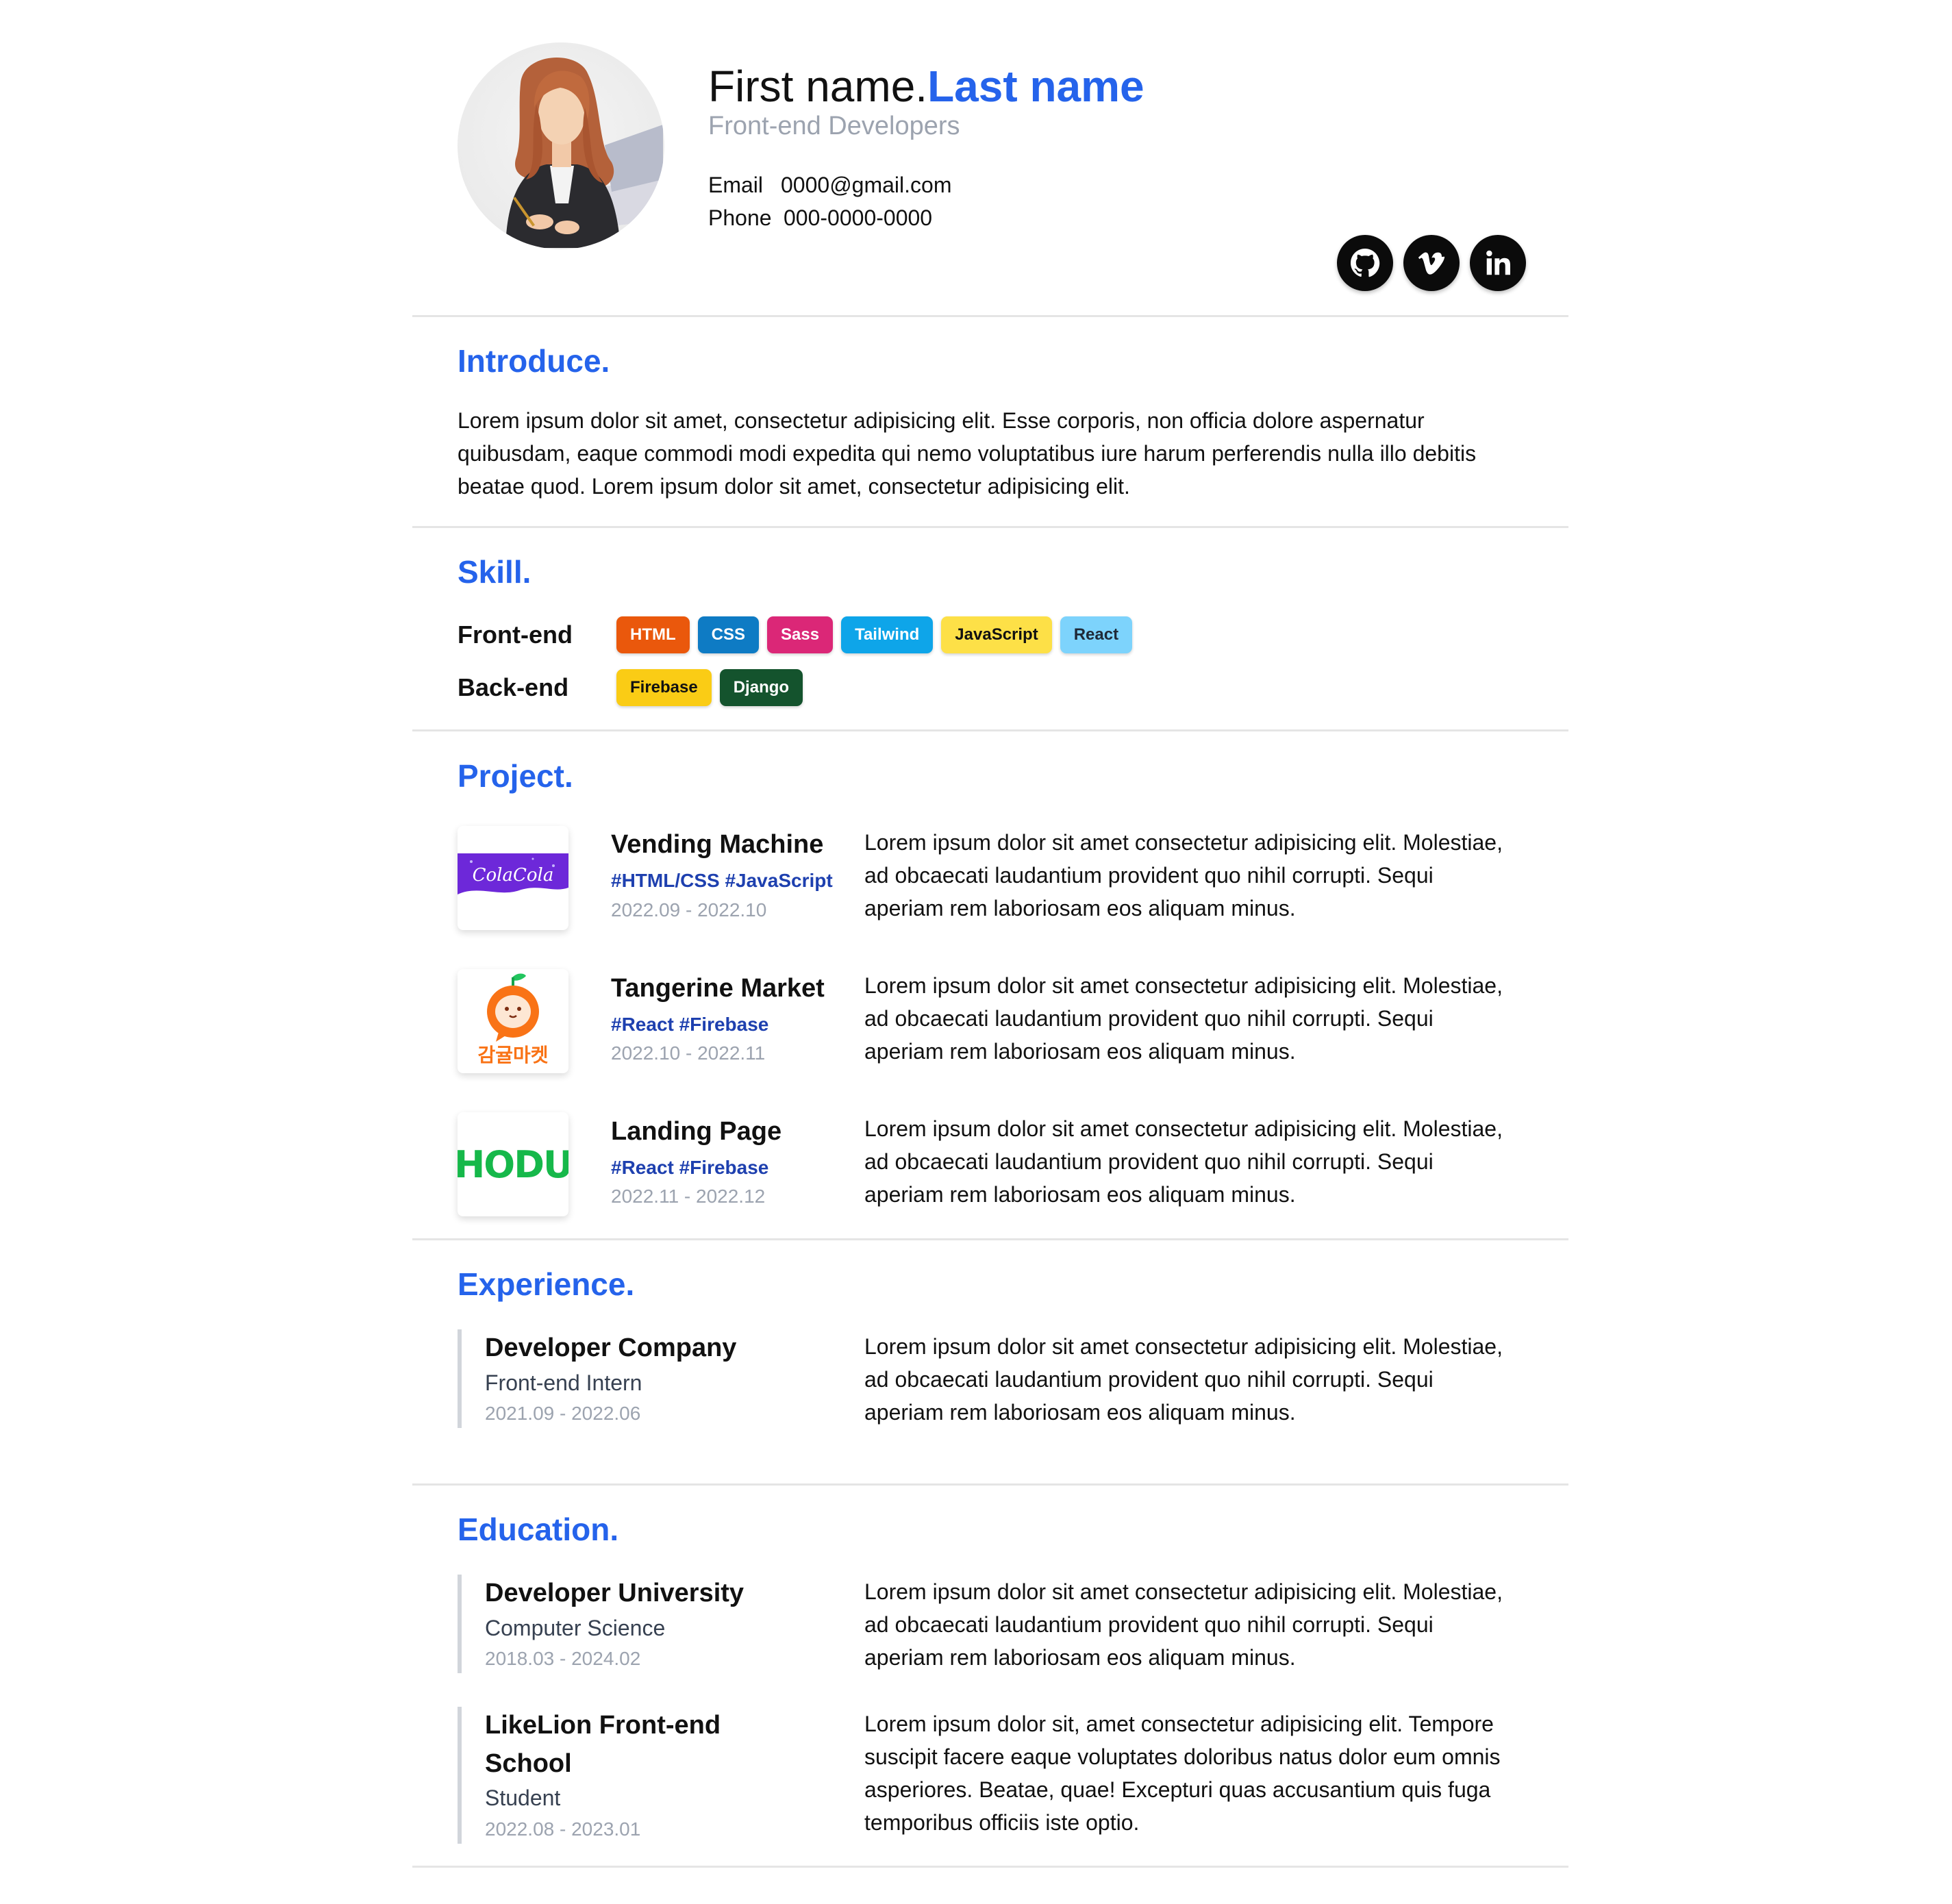 The width and height of the screenshot is (1952, 1904). What do you see at coordinates (1096, 634) in the screenshot?
I see `skill-badge: React` at bounding box center [1096, 634].